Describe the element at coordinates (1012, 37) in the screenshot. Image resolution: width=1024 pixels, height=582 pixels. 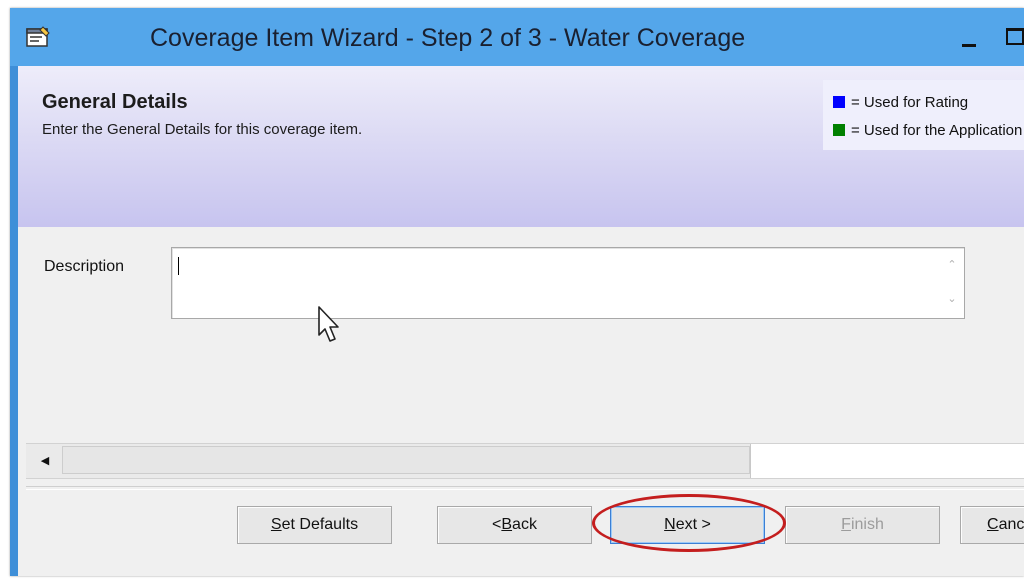
I see `maximize-button` at that location.